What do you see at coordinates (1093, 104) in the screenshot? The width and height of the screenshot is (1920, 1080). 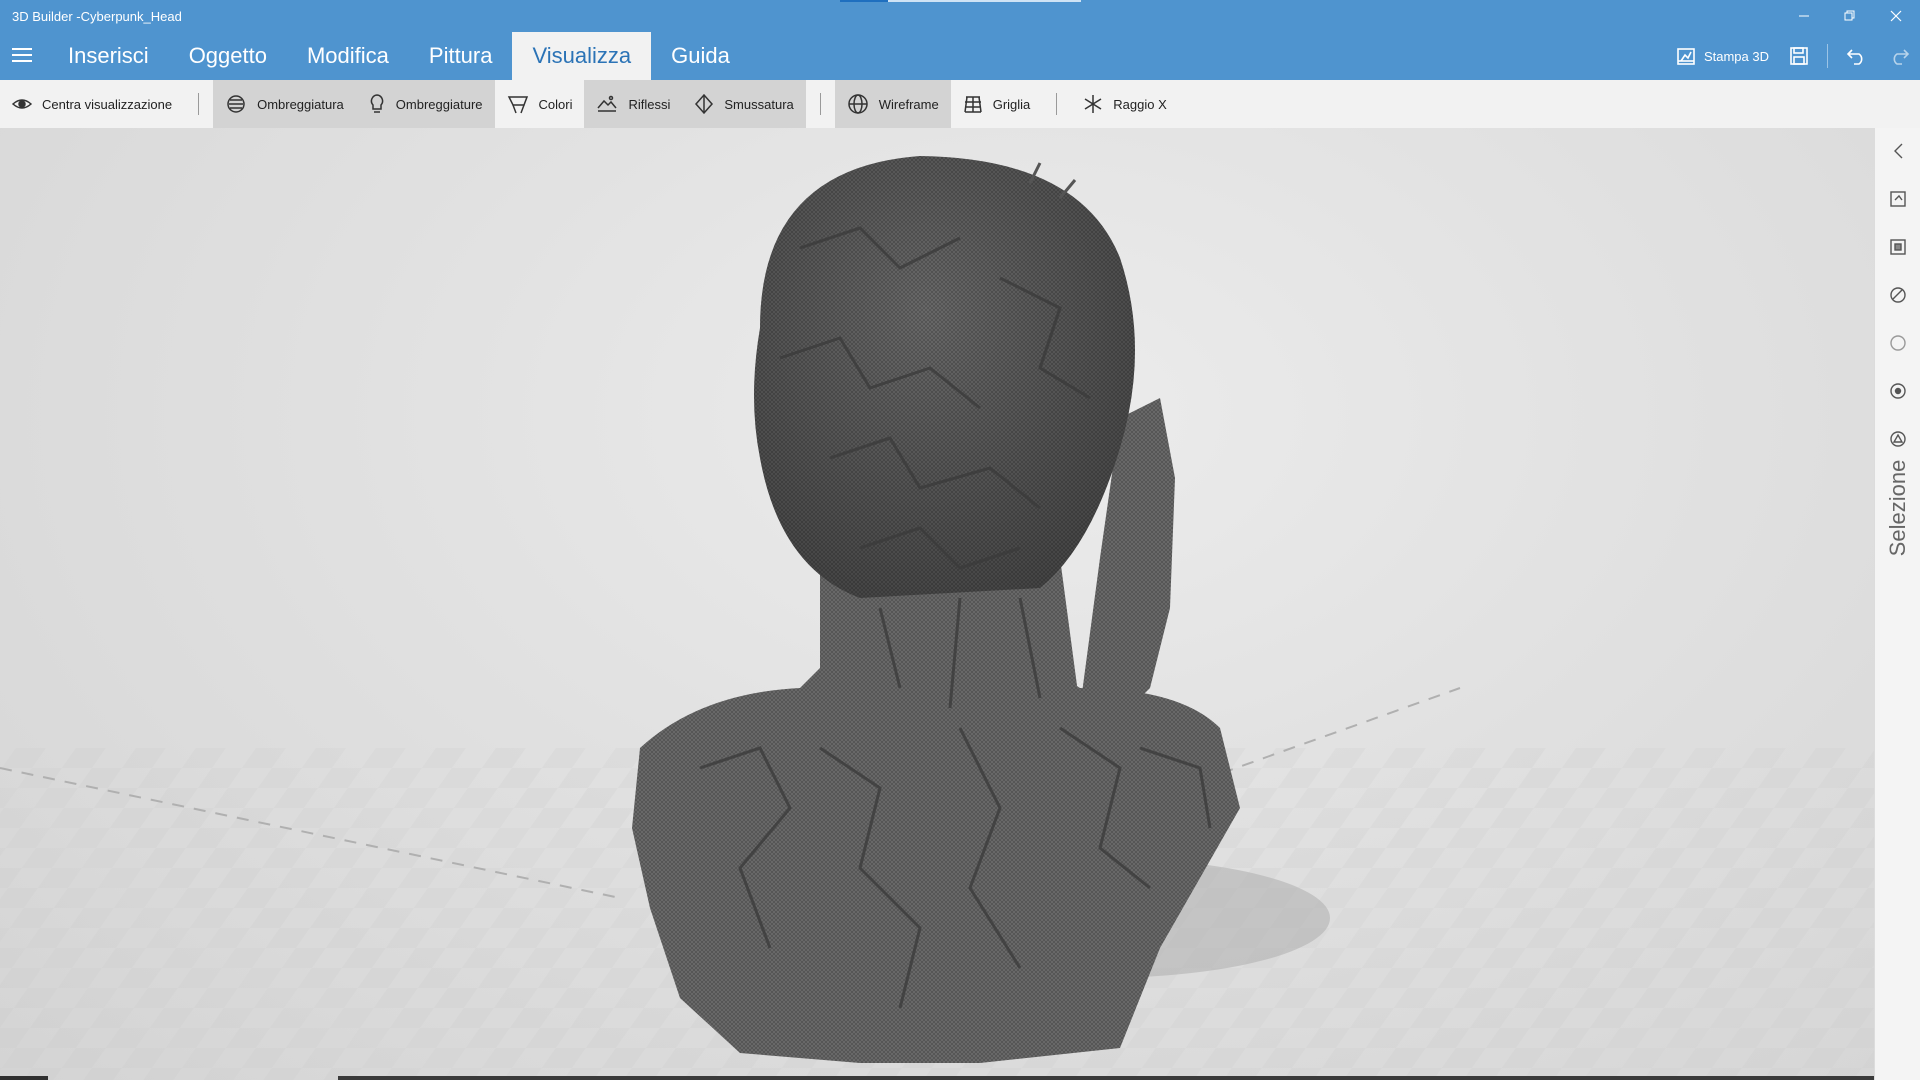 I see `asterisk-icon` at bounding box center [1093, 104].